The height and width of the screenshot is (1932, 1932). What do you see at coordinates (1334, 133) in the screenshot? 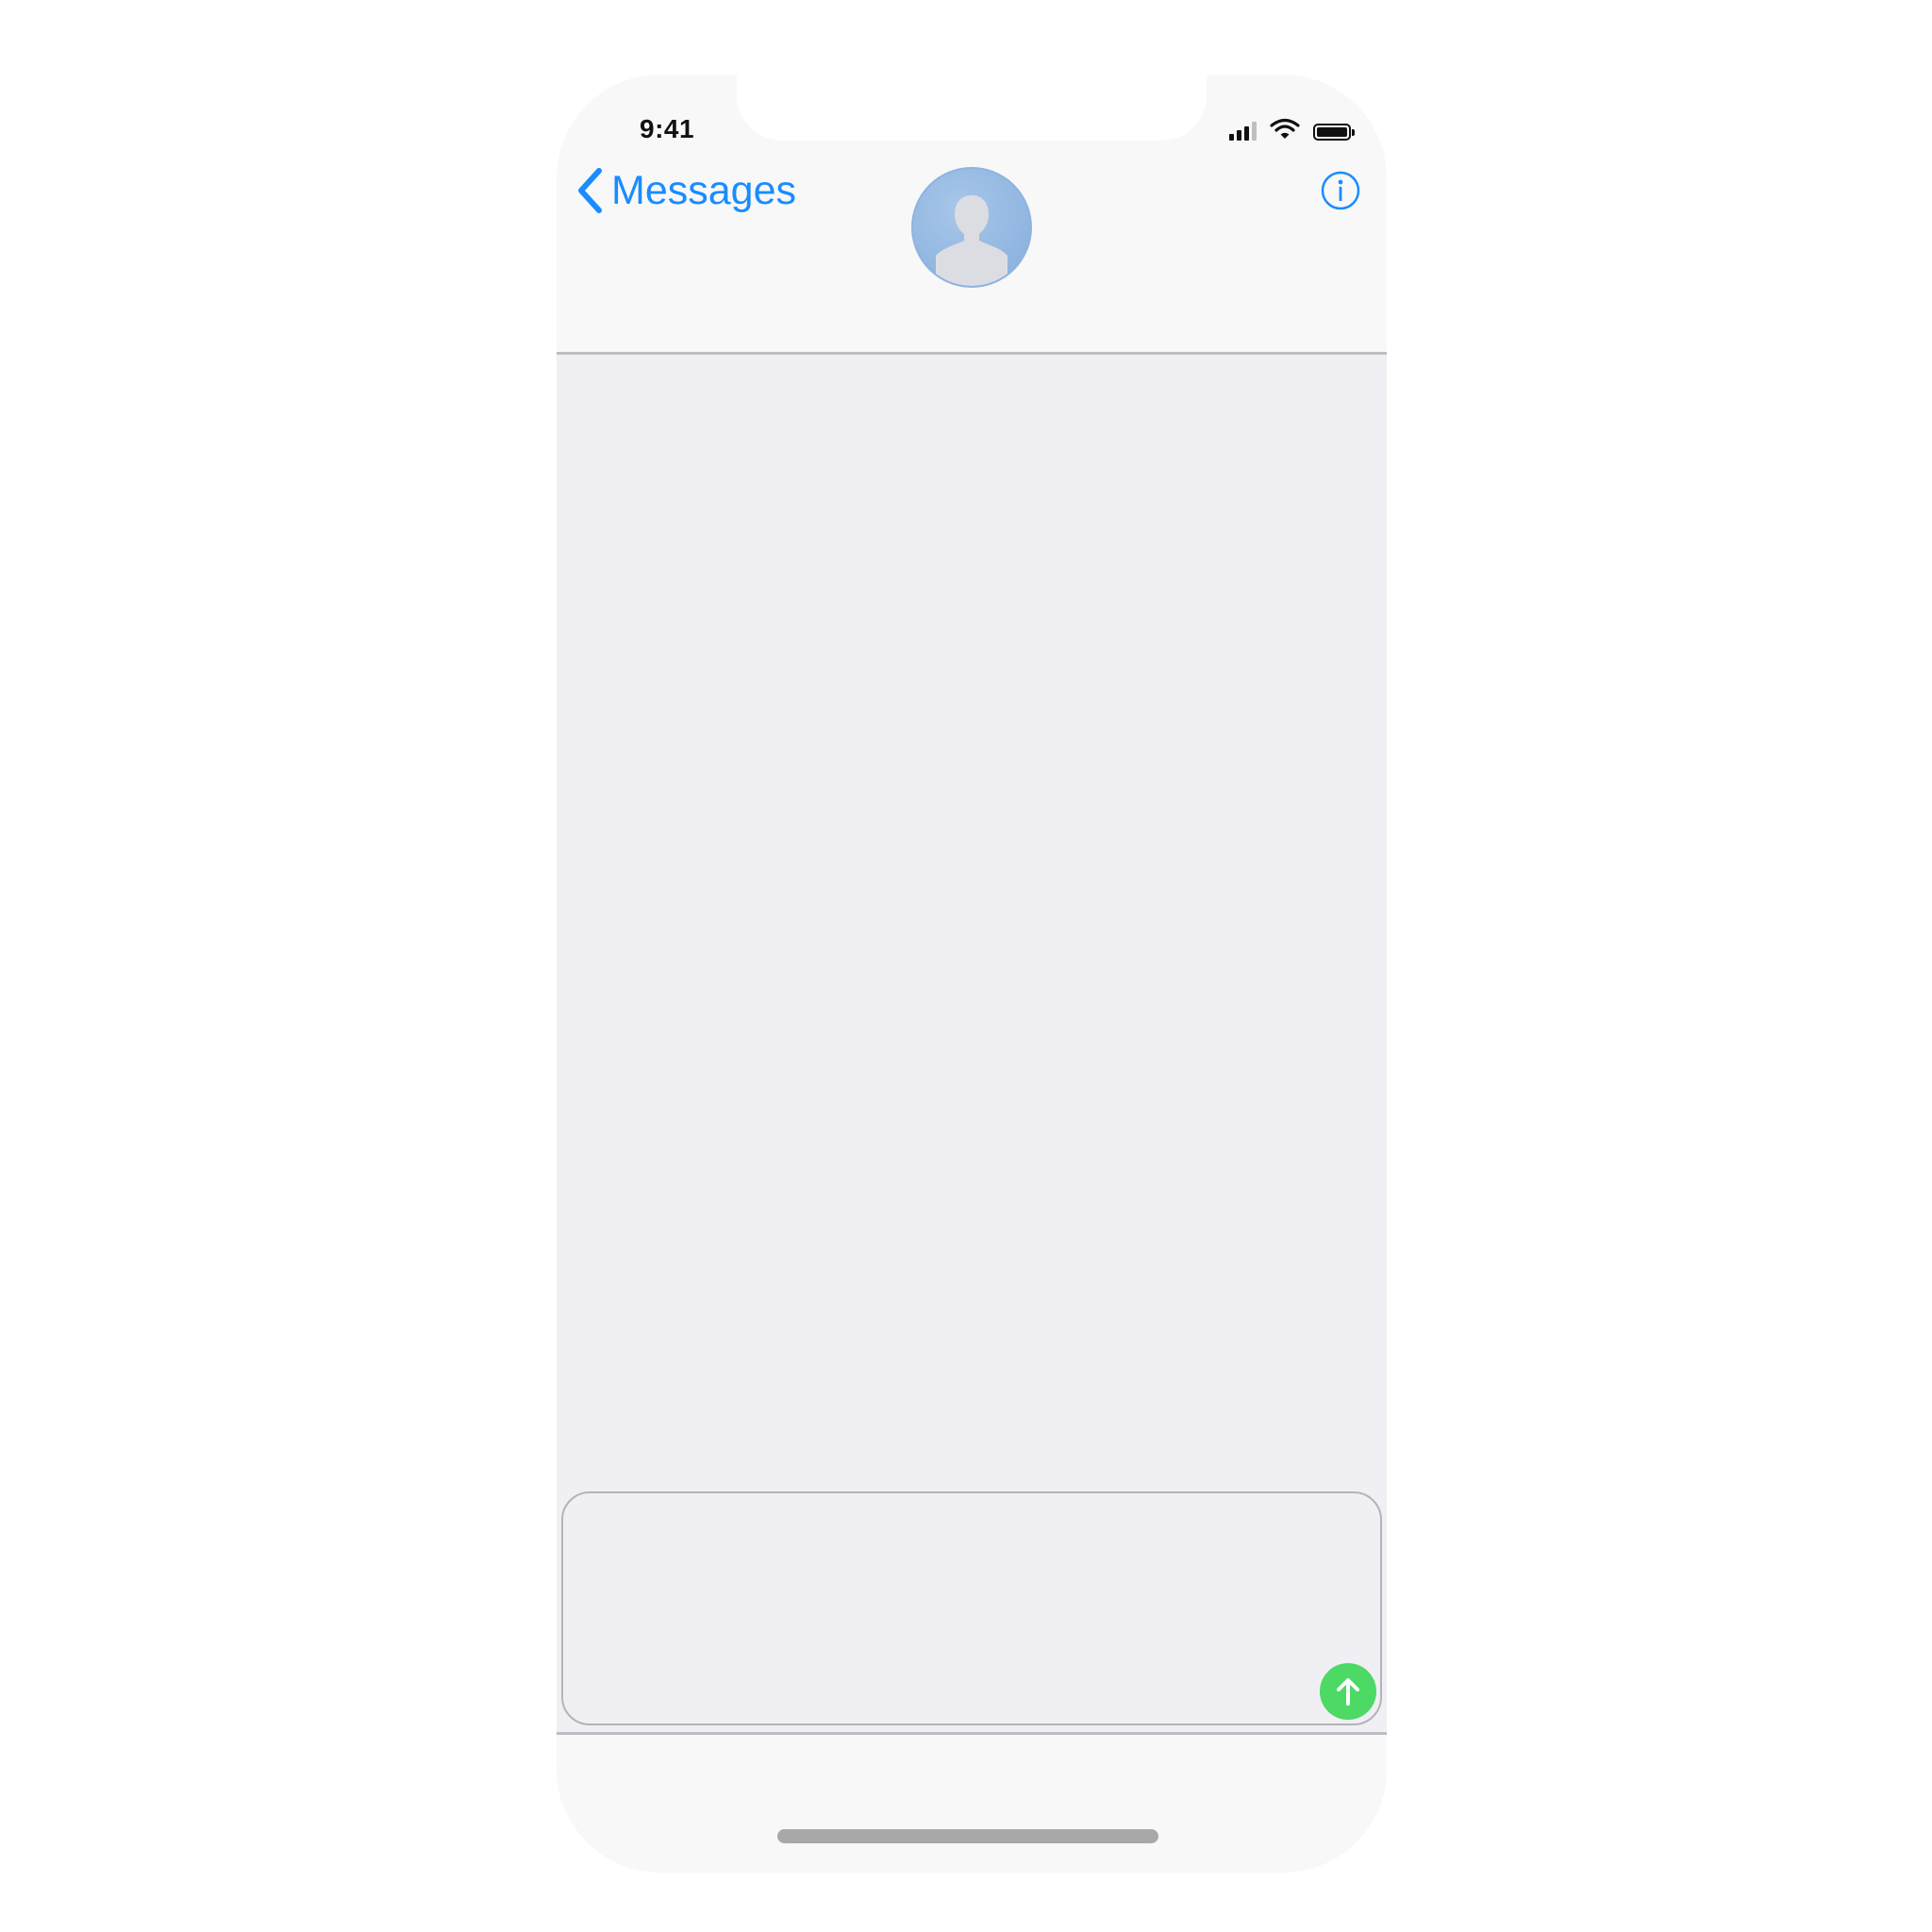
I see `battery-icon` at bounding box center [1334, 133].